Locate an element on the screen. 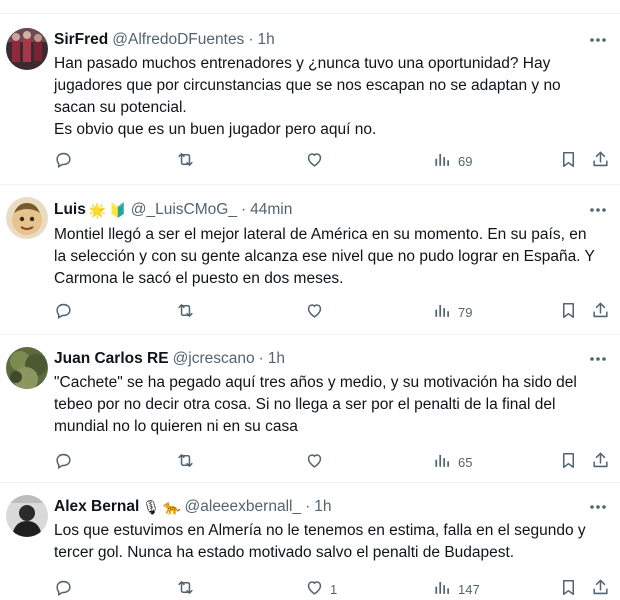 This screenshot has width=620, height=600. tweet-actions: 65 is located at coordinates (310, 462).